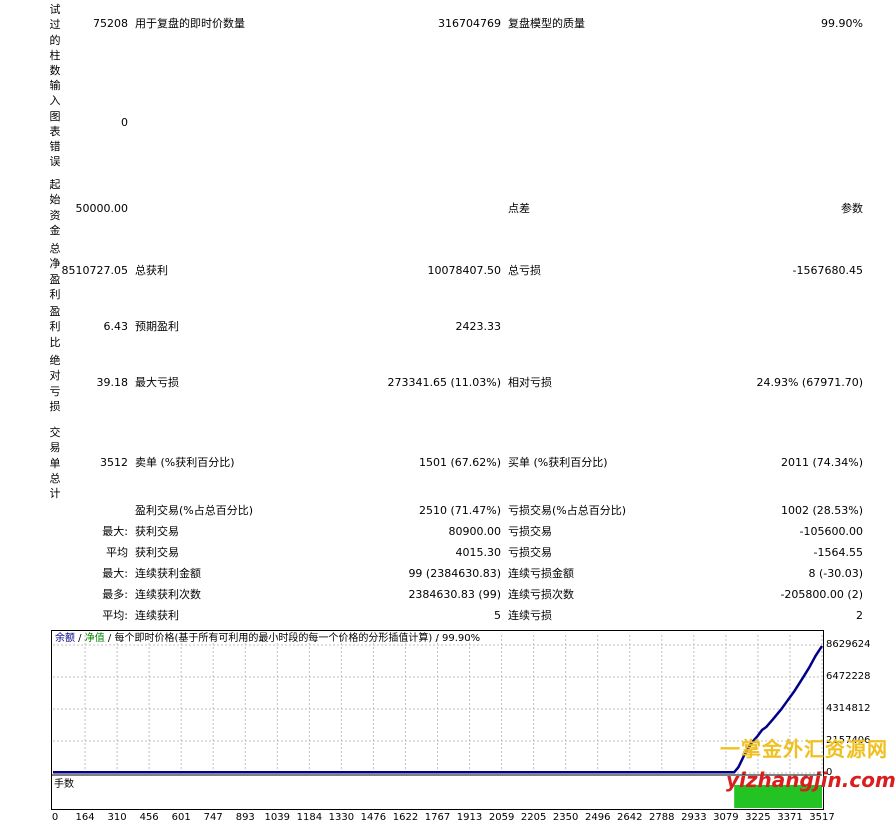 The height and width of the screenshot is (827, 895). What do you see at coordinates (309, 817) in the screenshot?
I see `x-tick-label: 1184` at bounding box center [309, 817].